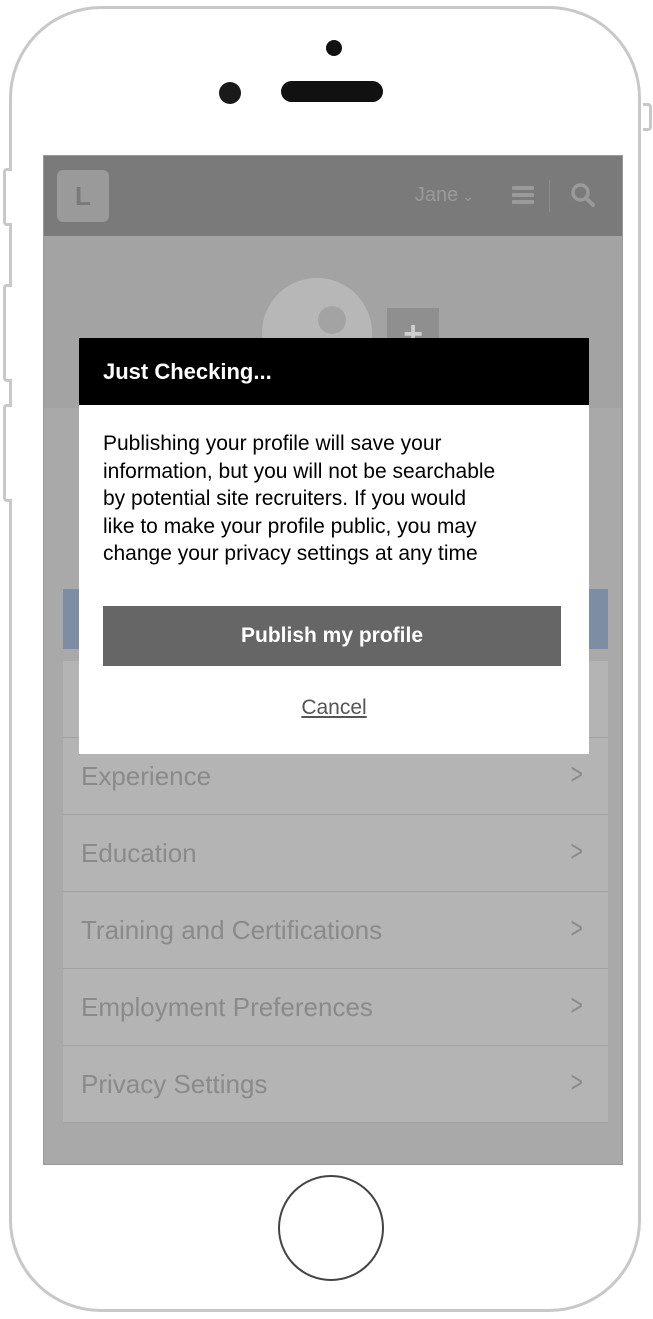 Image resolution: width=653 pixels, height=1319 pixels. Describe the element at coordinates (583, 195) in the screenshot. I see `search-icon` at that location.